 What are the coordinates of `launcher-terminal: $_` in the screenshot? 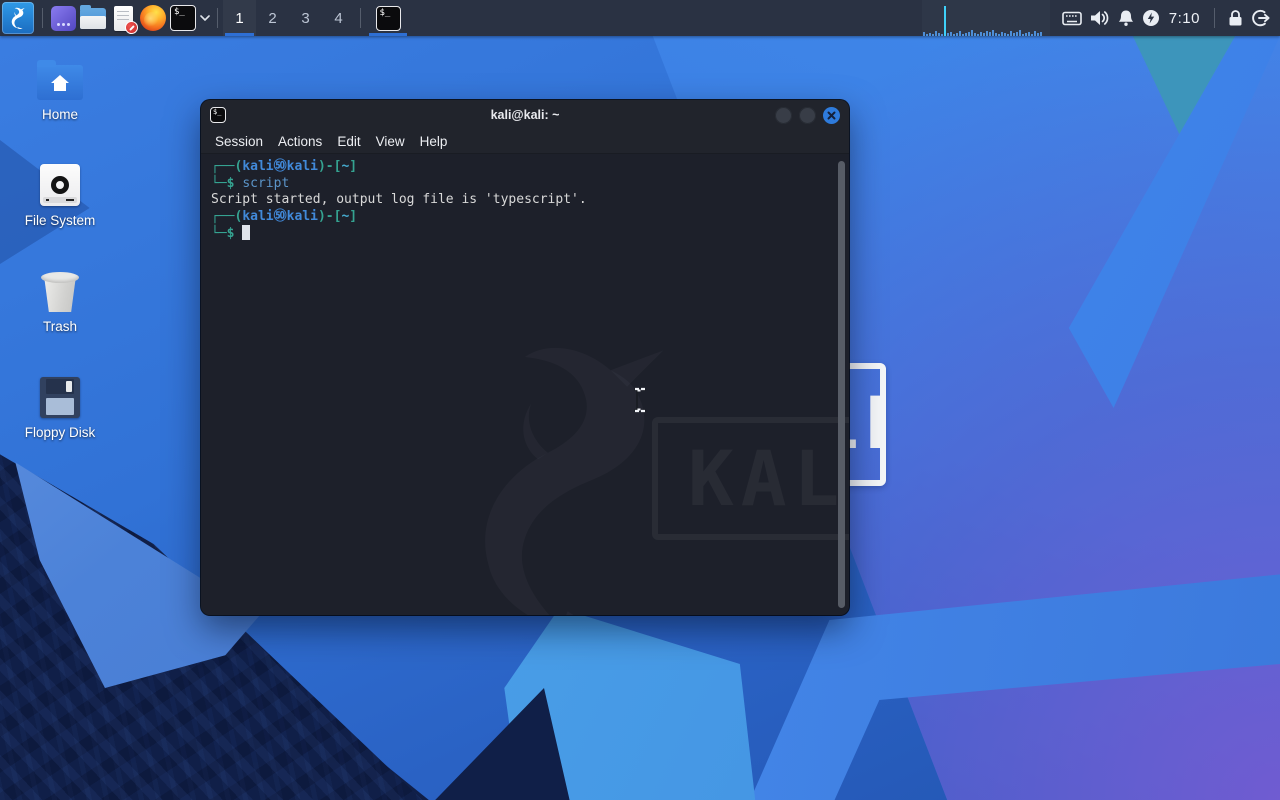 It's located at (183, 18).